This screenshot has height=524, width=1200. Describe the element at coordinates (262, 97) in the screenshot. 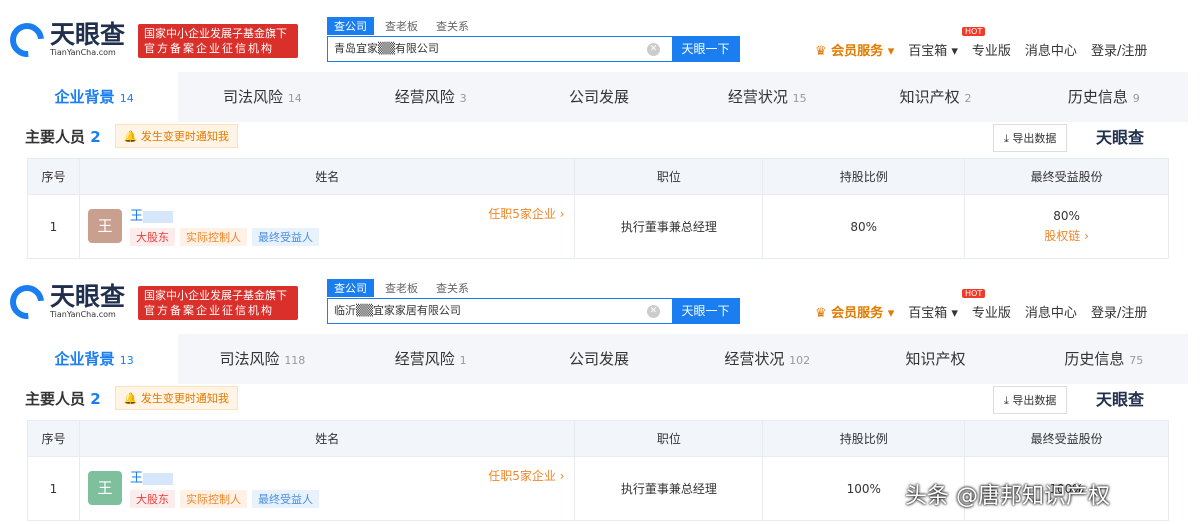

I see `tab-1: 司法风险 14` at that location.